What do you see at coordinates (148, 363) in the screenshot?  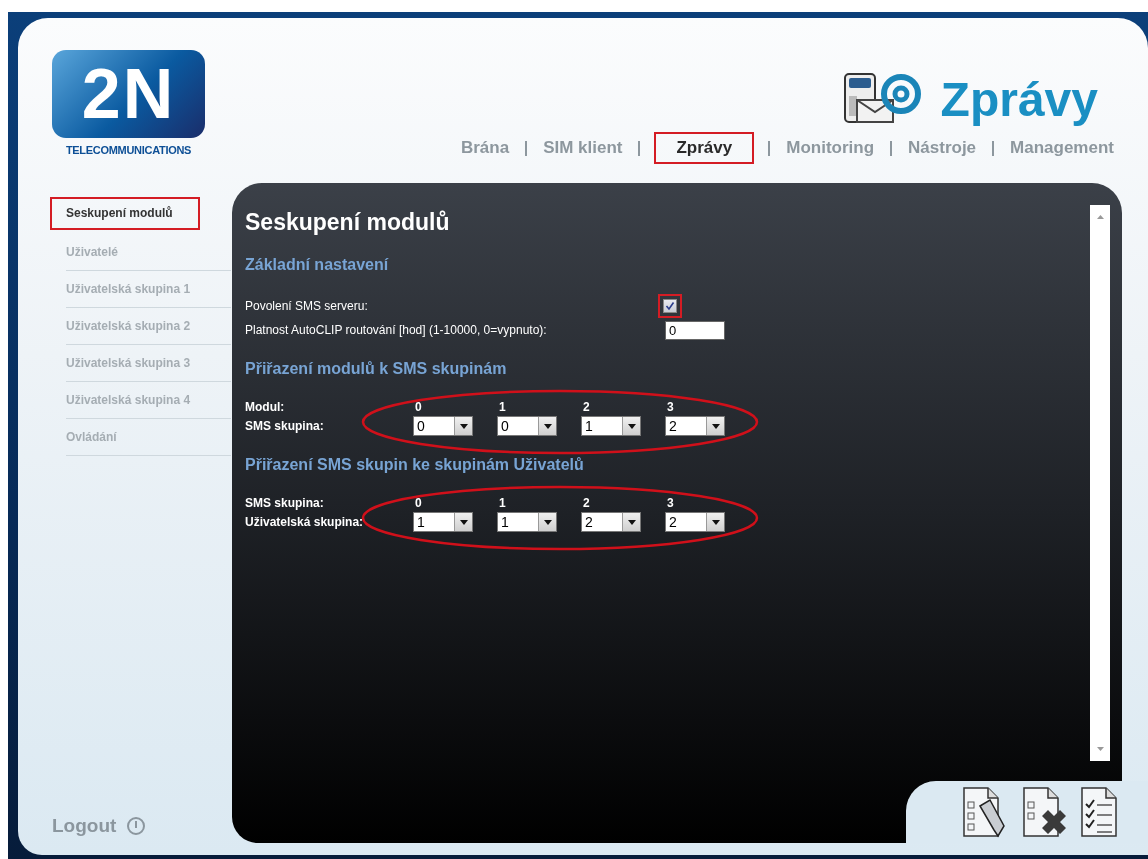 I see `sidebar-item: Uživatelská skupina 3` at bounding box center [148, 363].